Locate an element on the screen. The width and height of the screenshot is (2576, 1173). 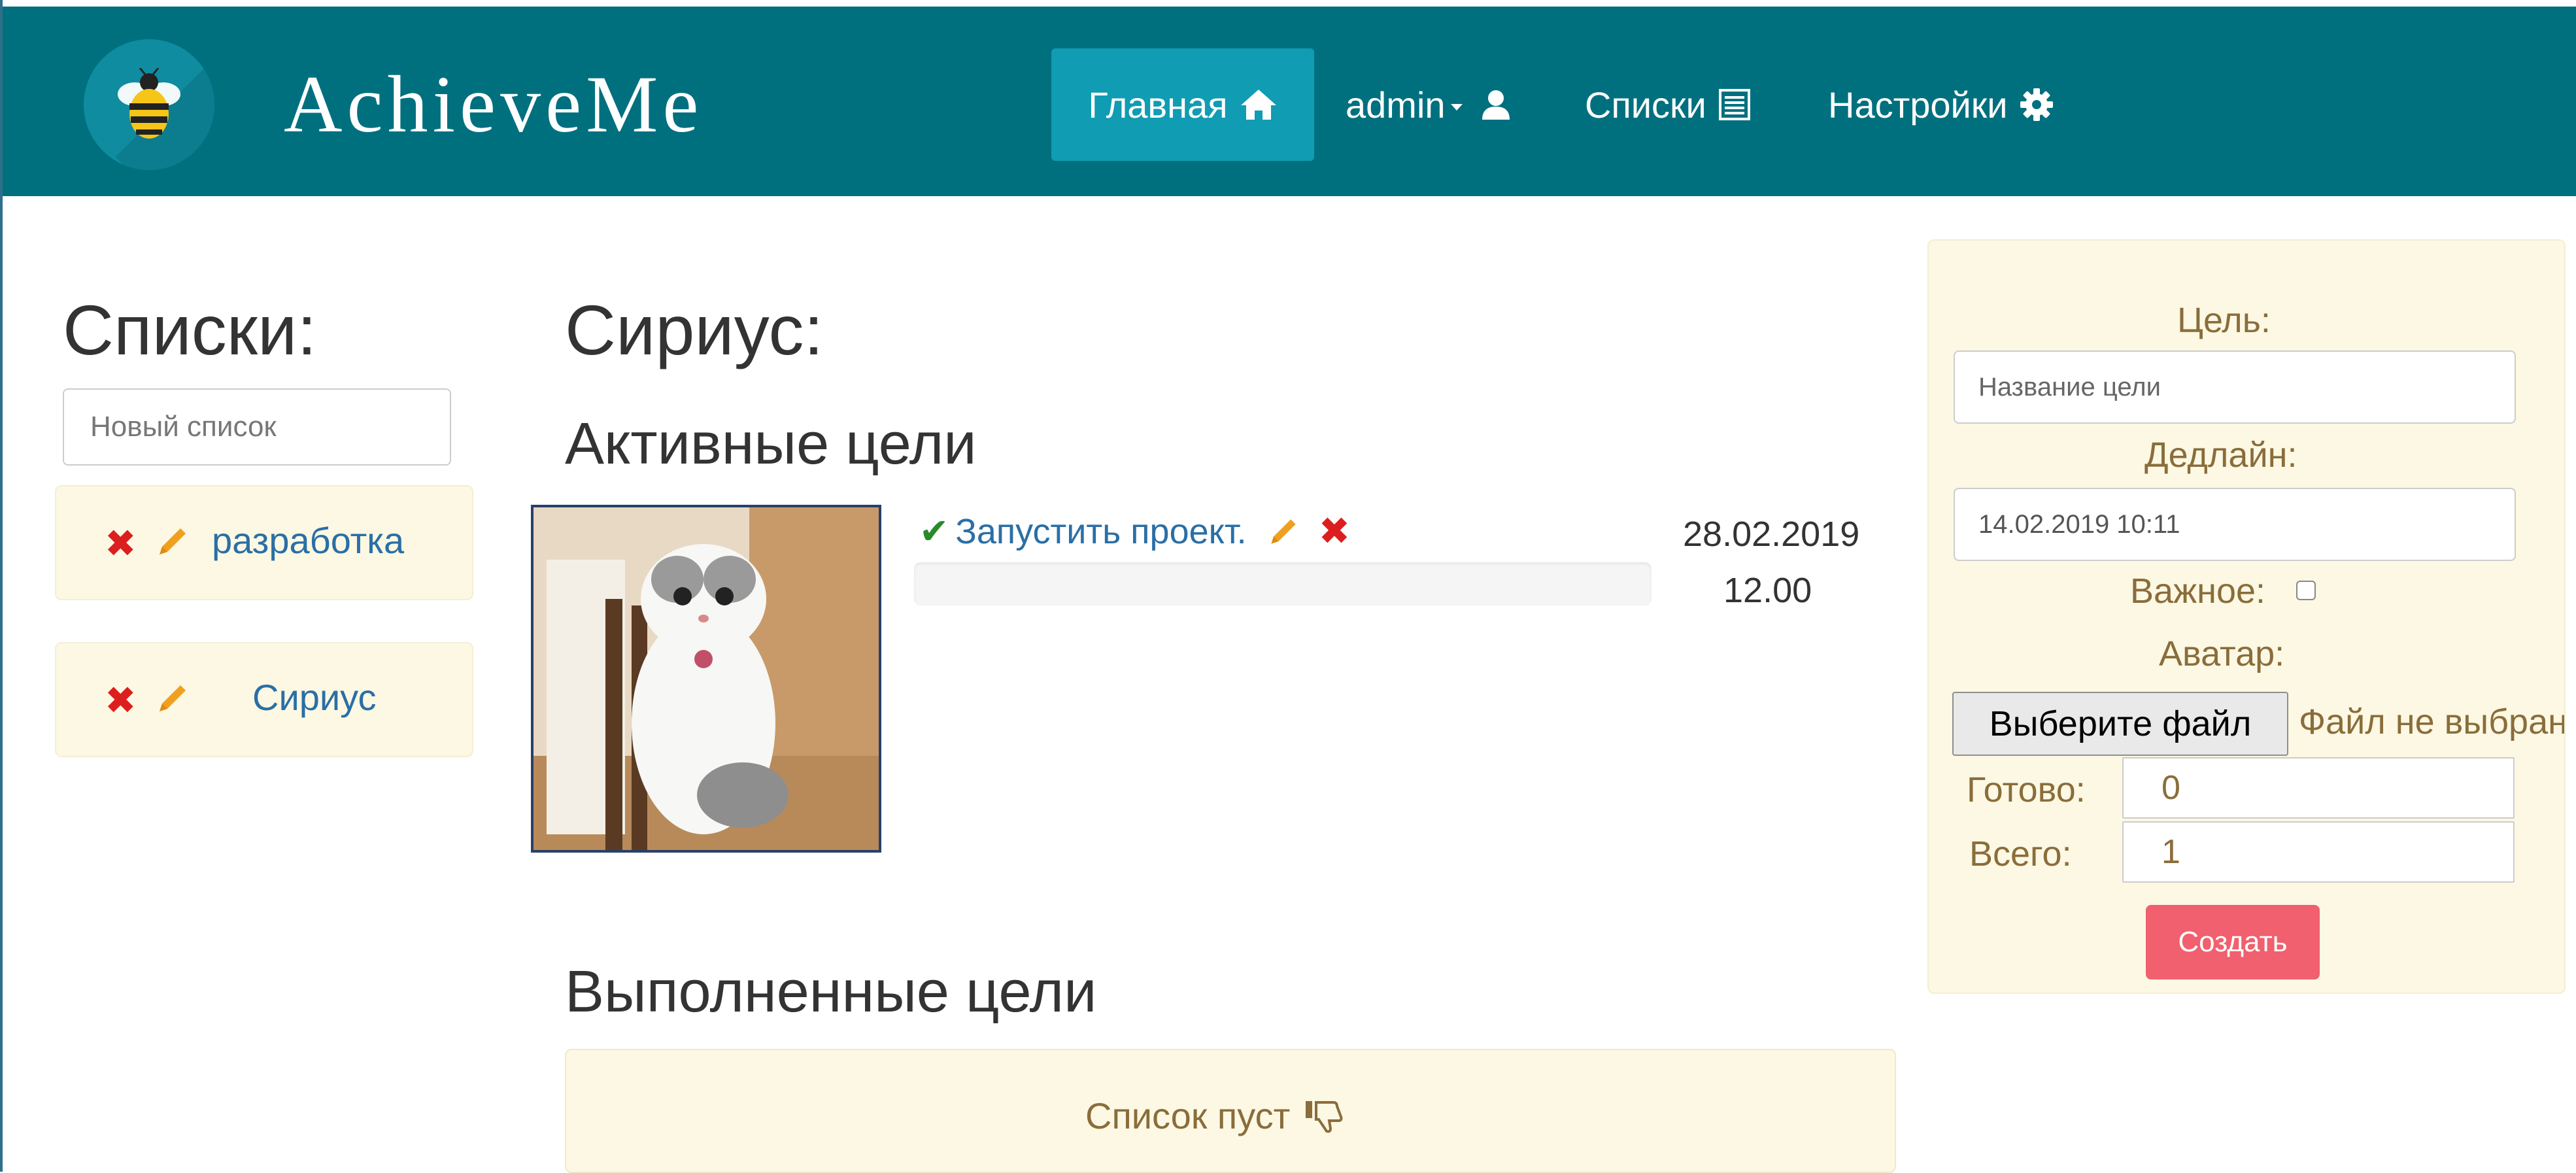
nav-lists: Списки is located at coordinates (1668, 104).